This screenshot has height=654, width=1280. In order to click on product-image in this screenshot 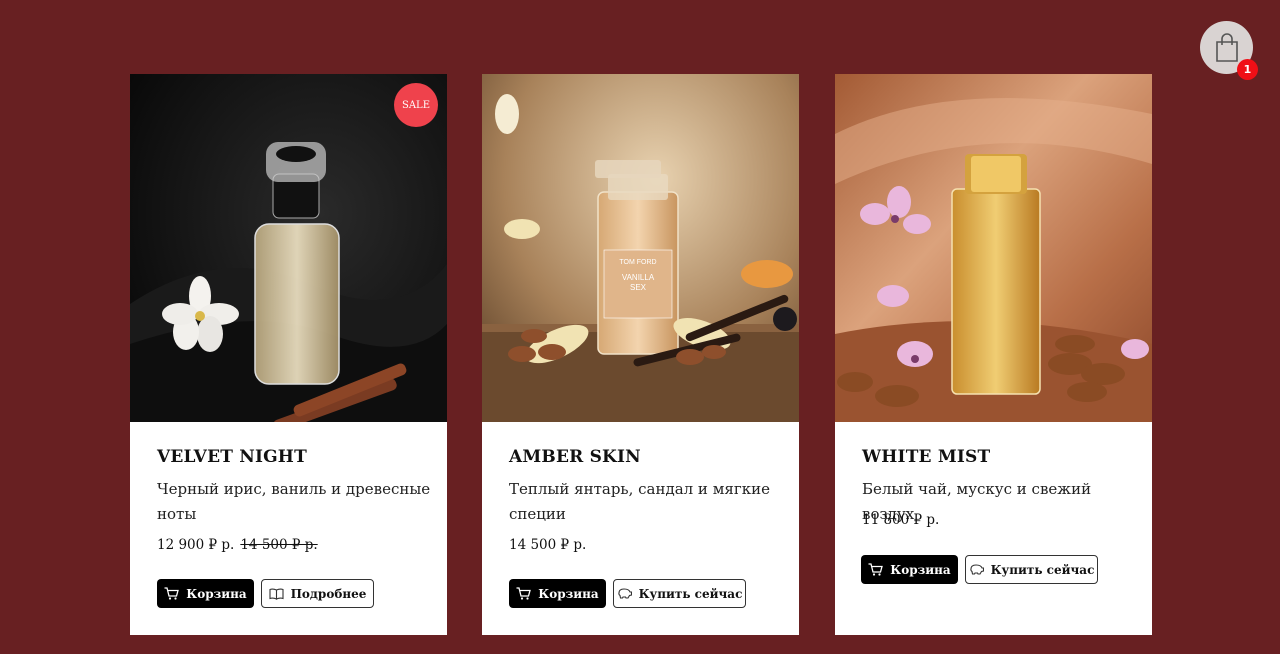, I will do `click(993, 248)`.